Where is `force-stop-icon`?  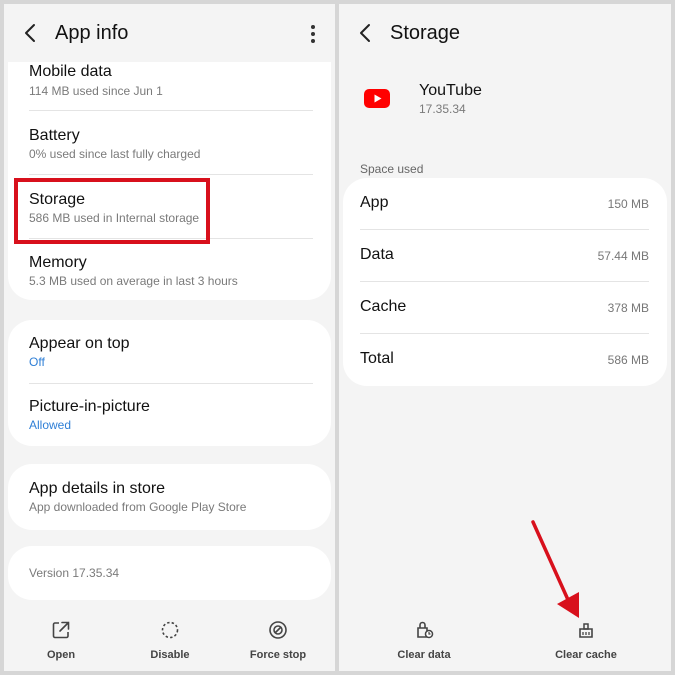
force-stop-icon is located at coordinates (278, 630).